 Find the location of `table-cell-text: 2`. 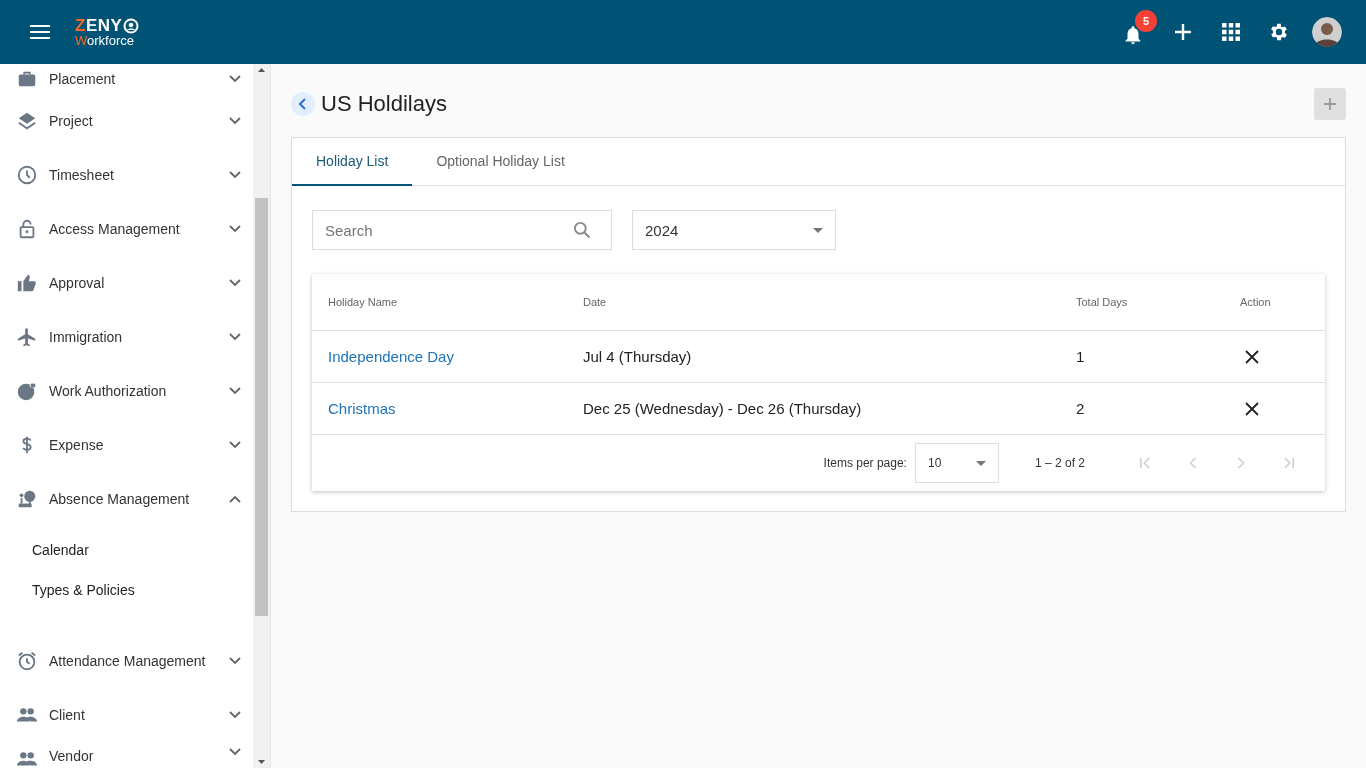

table-cell-text: 2 is located at coordinates (1081, 408).